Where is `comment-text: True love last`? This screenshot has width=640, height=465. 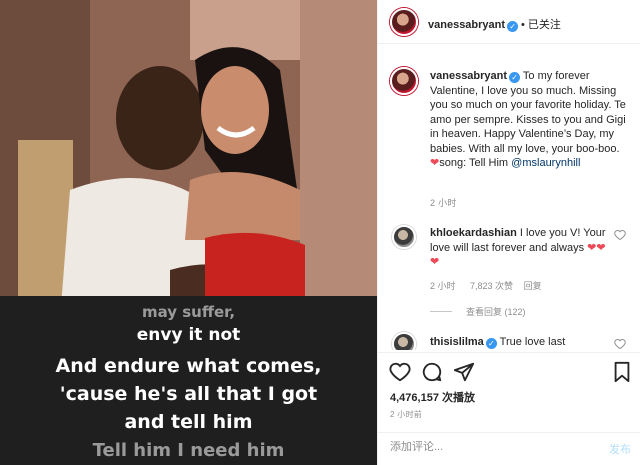 comment-text: True love last is located at coordinates (532, 342).